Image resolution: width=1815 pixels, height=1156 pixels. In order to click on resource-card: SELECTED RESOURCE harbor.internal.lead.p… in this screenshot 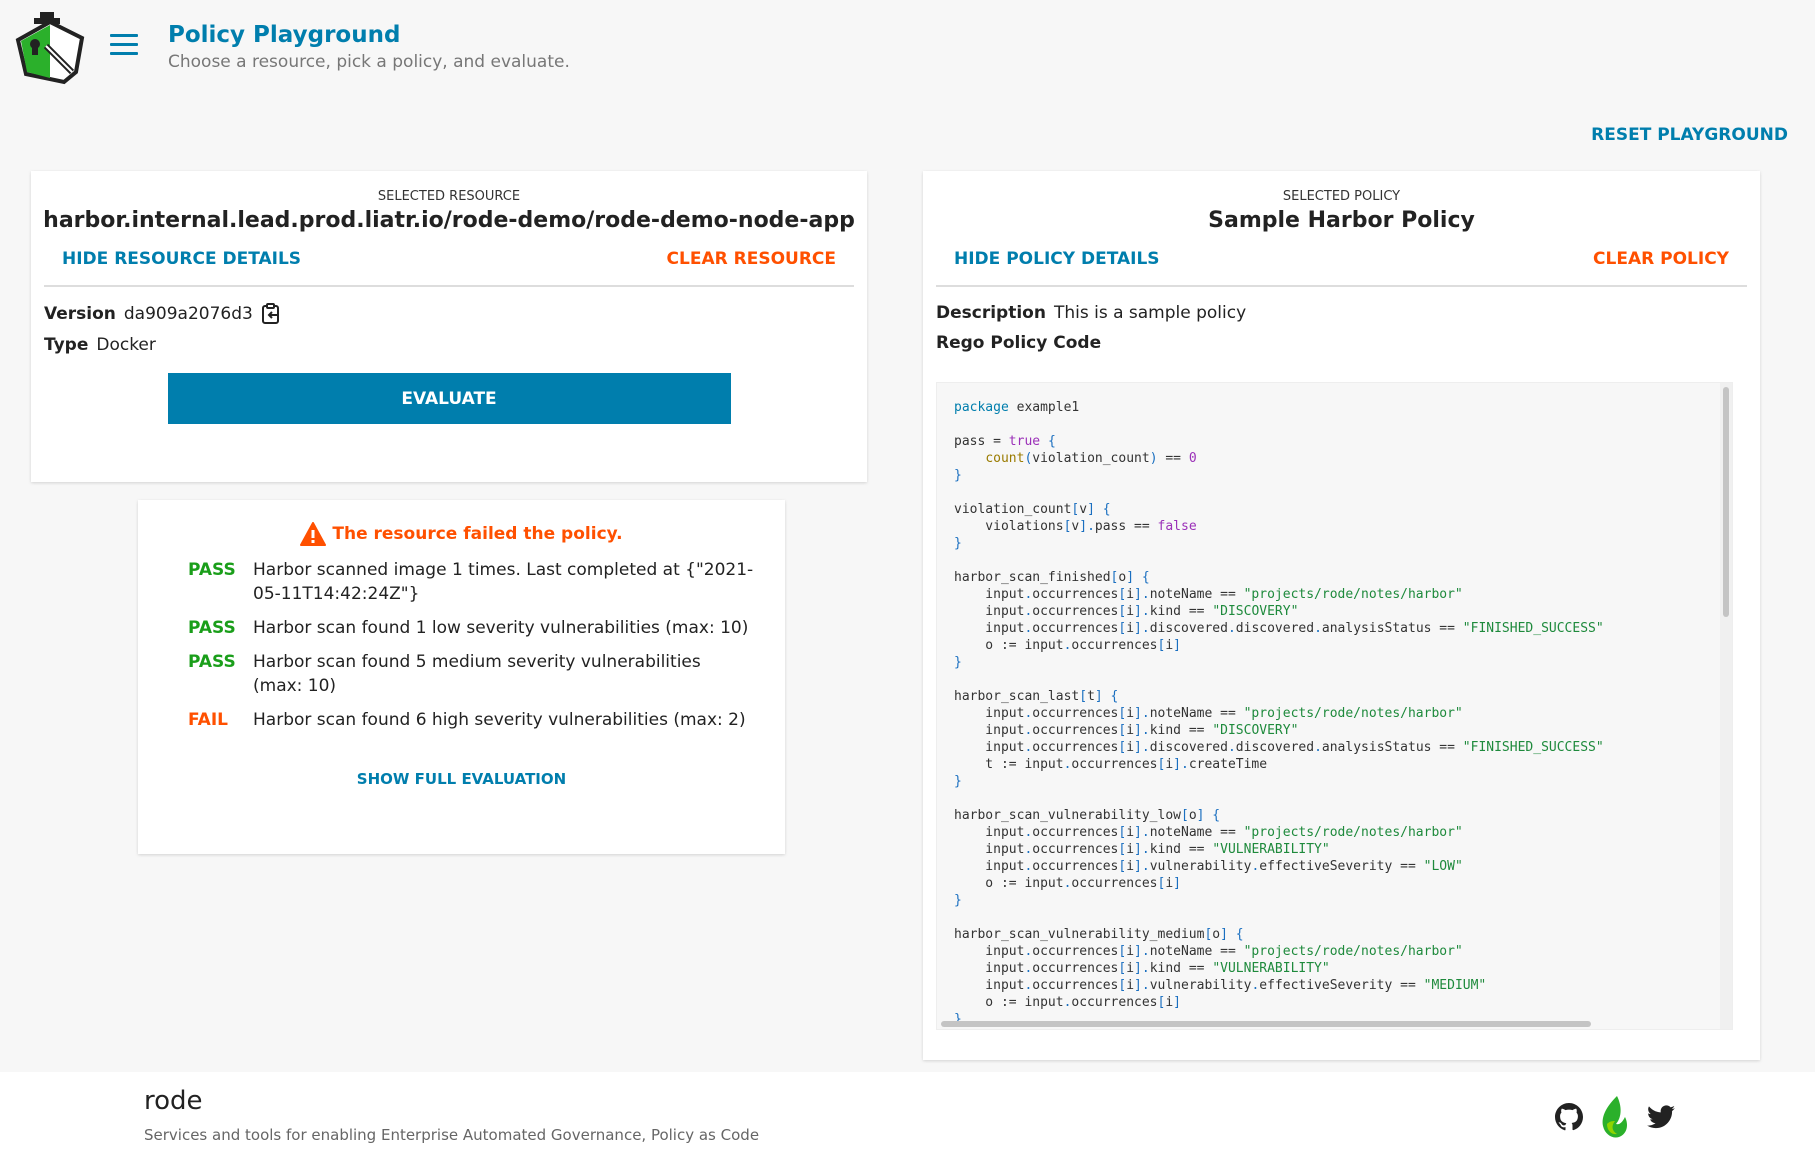, I will do `click(449, 326)`.